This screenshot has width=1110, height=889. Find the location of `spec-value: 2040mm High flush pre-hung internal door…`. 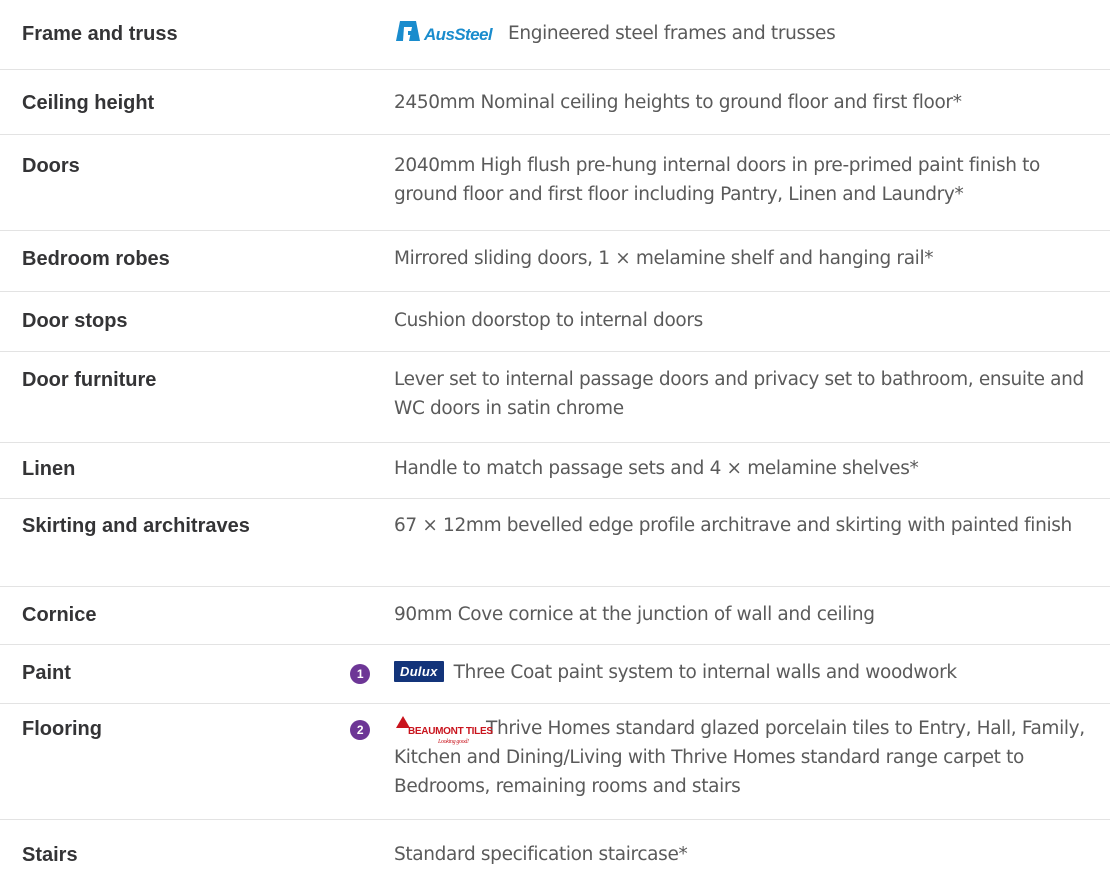

spec-value: 2040mm High flush pre-hung internal door… is located at coordinates (717, 180).